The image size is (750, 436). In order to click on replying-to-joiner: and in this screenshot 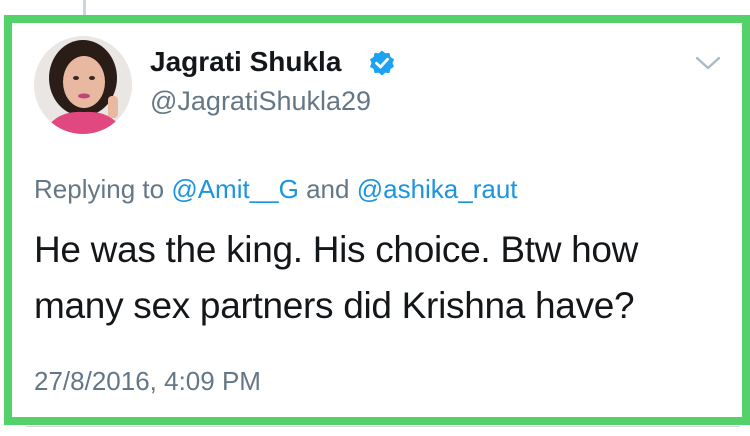, I will do `click(328, 189)`.